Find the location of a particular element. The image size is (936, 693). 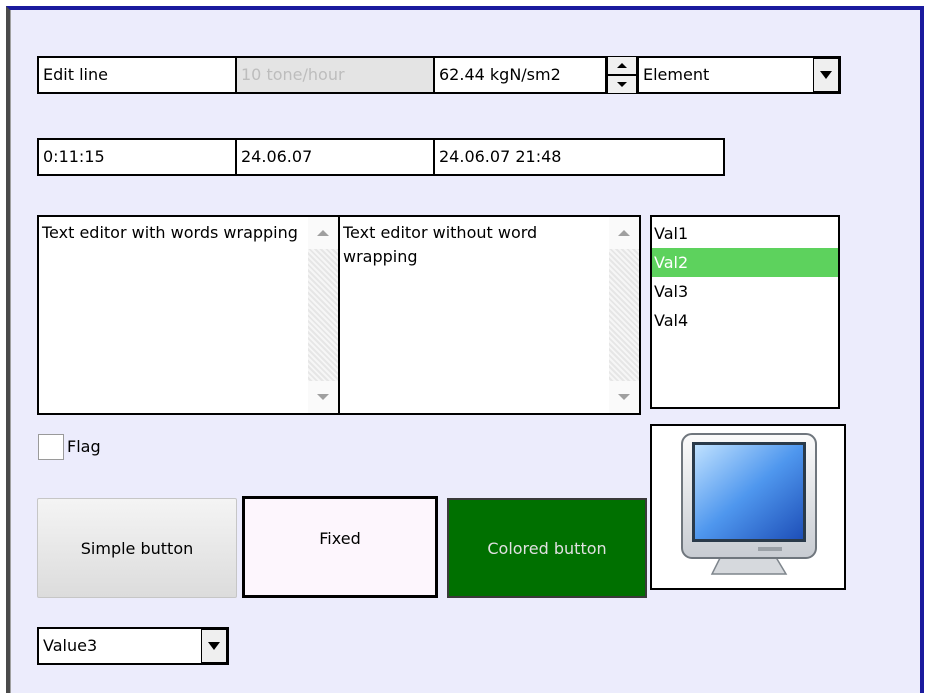

flag-checkbox is located at coordinates (51, 447).